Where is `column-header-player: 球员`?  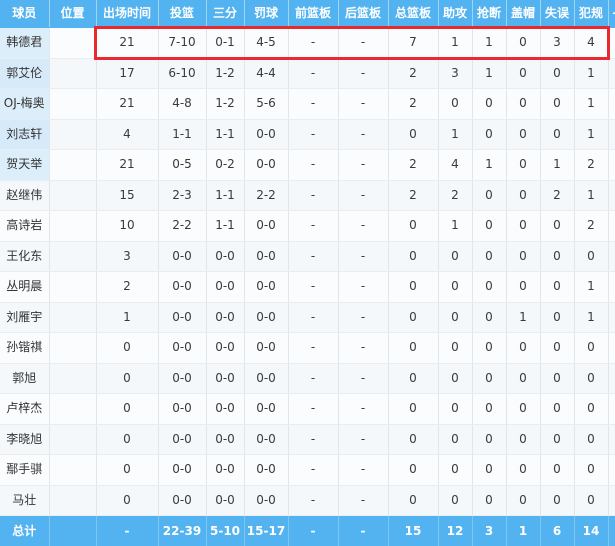
column-header-player: 球员 is located at coordinates (24, 14).